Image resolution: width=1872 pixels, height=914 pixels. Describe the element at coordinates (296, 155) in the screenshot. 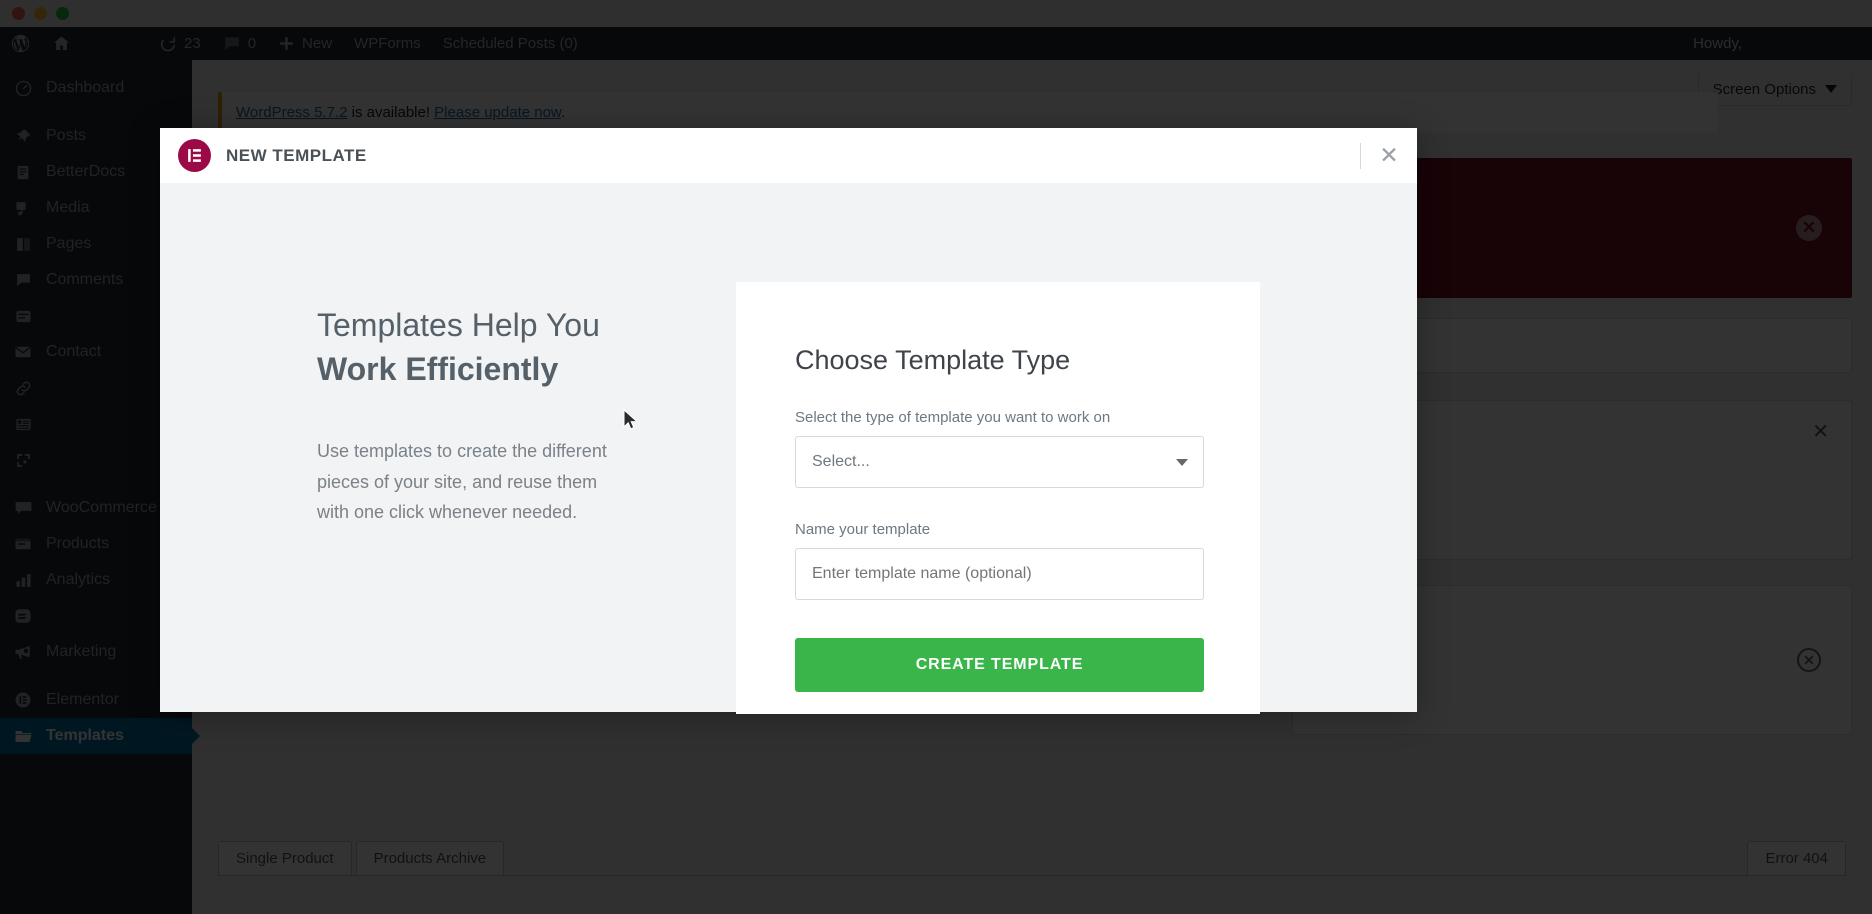

I see `modal-title: NEW TEMPLATE` at that location.